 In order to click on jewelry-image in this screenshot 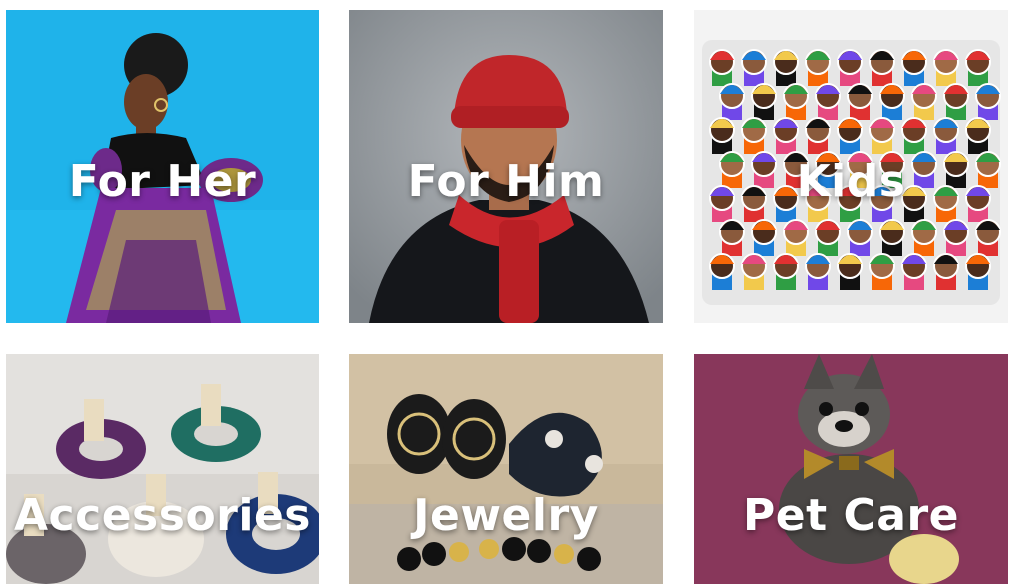, I will do `click(506, 469)`.